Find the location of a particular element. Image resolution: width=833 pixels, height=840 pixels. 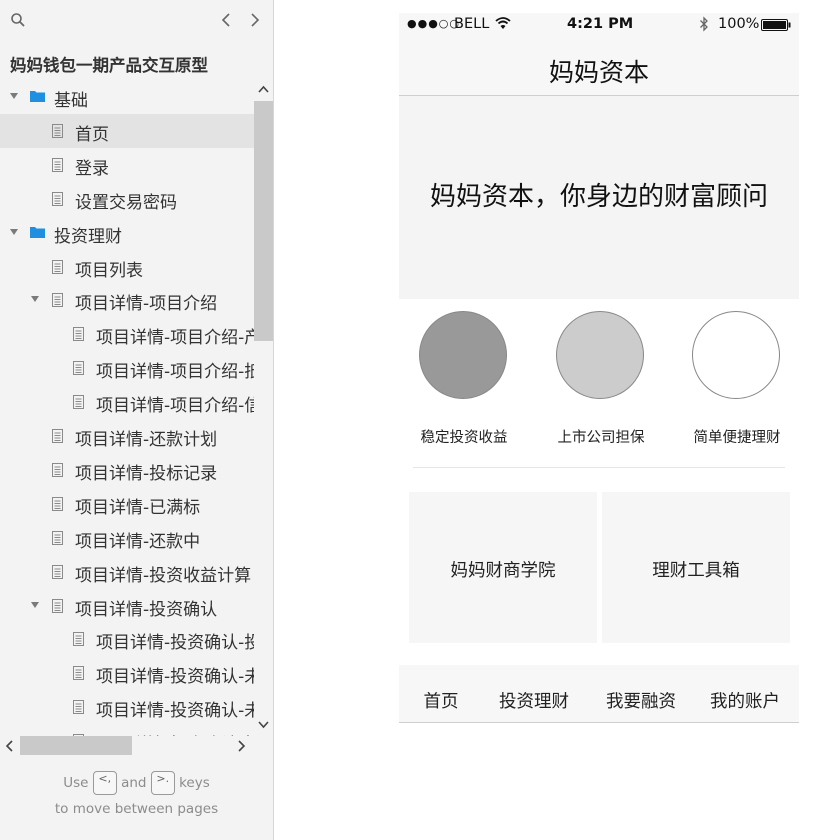

tree-page: 项目详情-投资收益计算 is located at coordinates (127, 572).